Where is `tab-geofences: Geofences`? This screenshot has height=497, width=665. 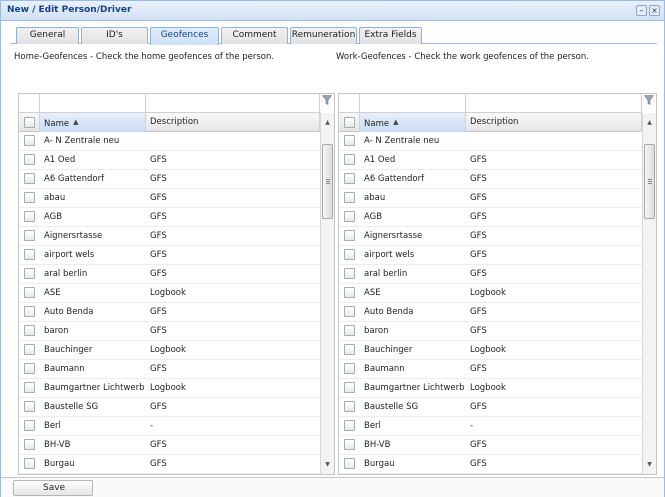 tab-geofences: Geofences is located at coordinates (184, 36).